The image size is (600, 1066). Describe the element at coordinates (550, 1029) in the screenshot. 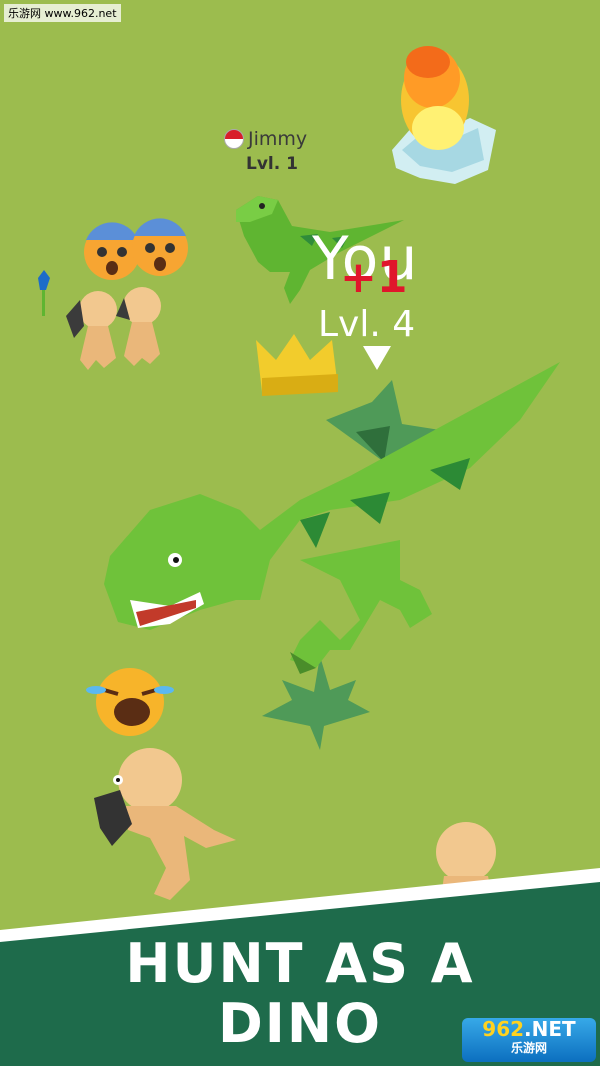

I see `logo-suffix: .NET` at that location.